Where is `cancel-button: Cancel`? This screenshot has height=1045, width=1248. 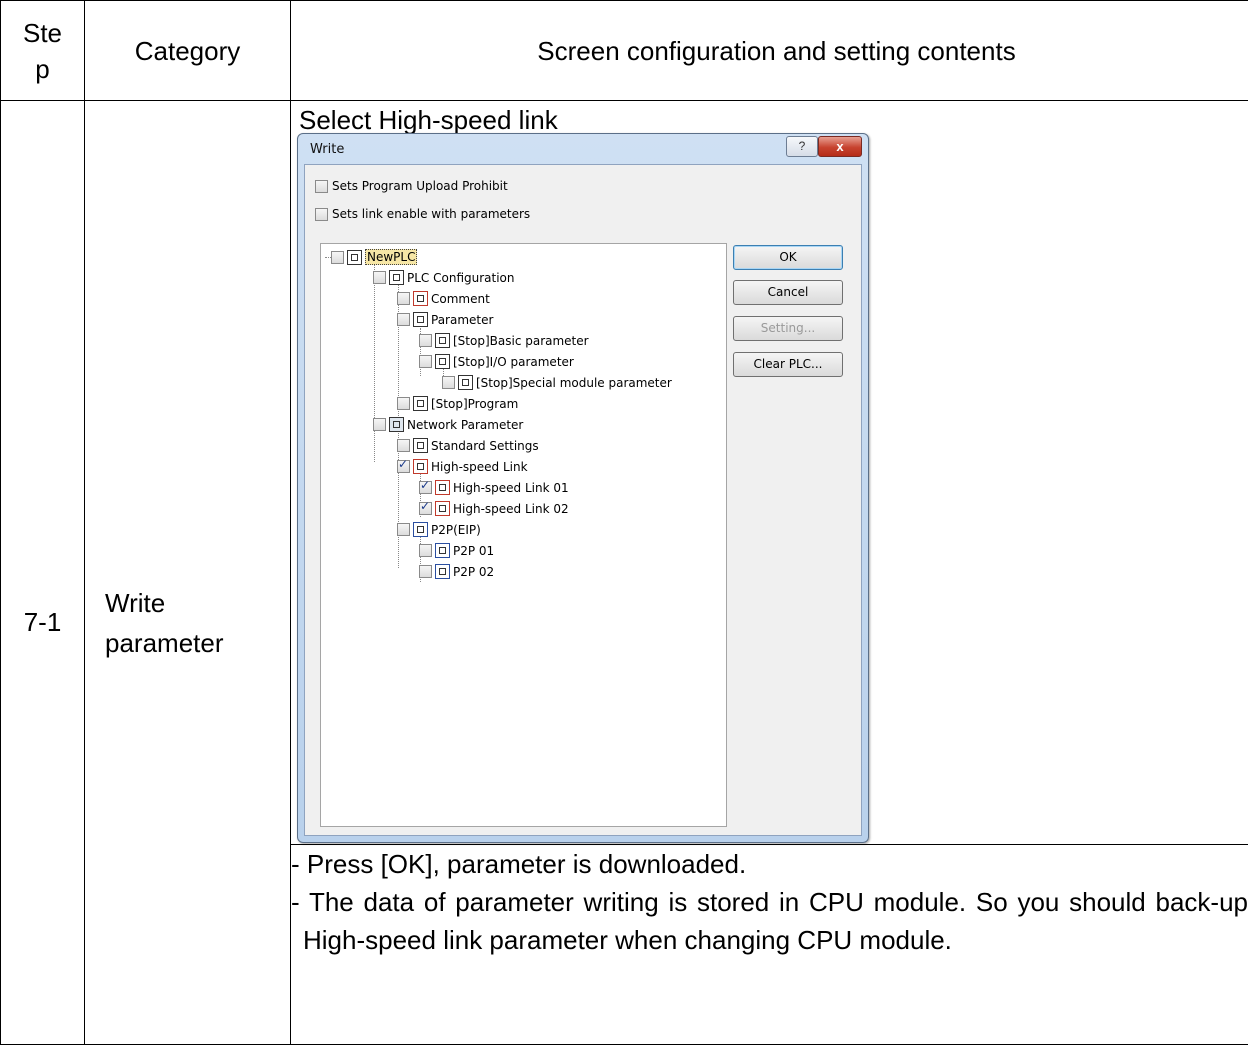
cancel-button: Cancel is located at coordinates (788, 292).